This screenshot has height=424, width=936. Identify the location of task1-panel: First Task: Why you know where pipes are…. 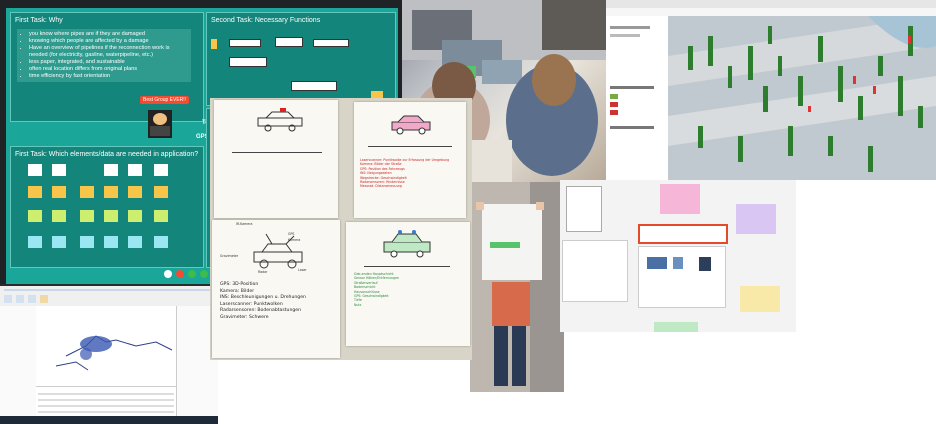
(107, 67).